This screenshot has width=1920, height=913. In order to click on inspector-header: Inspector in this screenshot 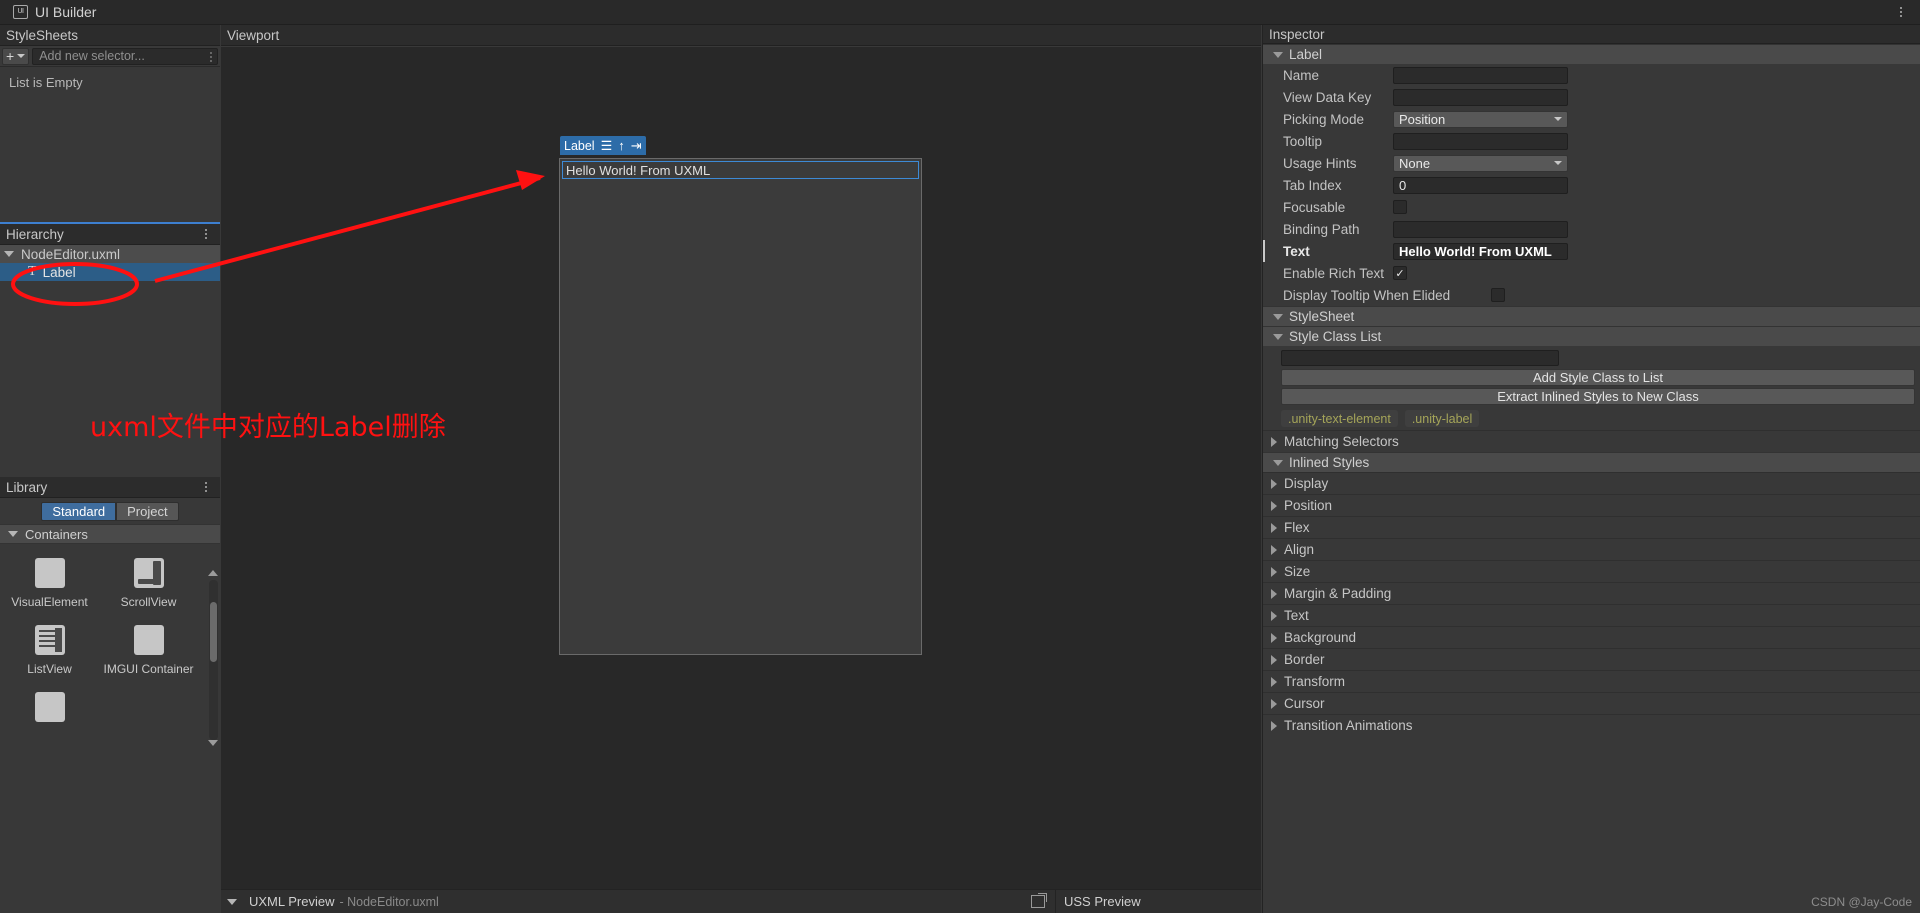, I will do `click(1591, 34)`.